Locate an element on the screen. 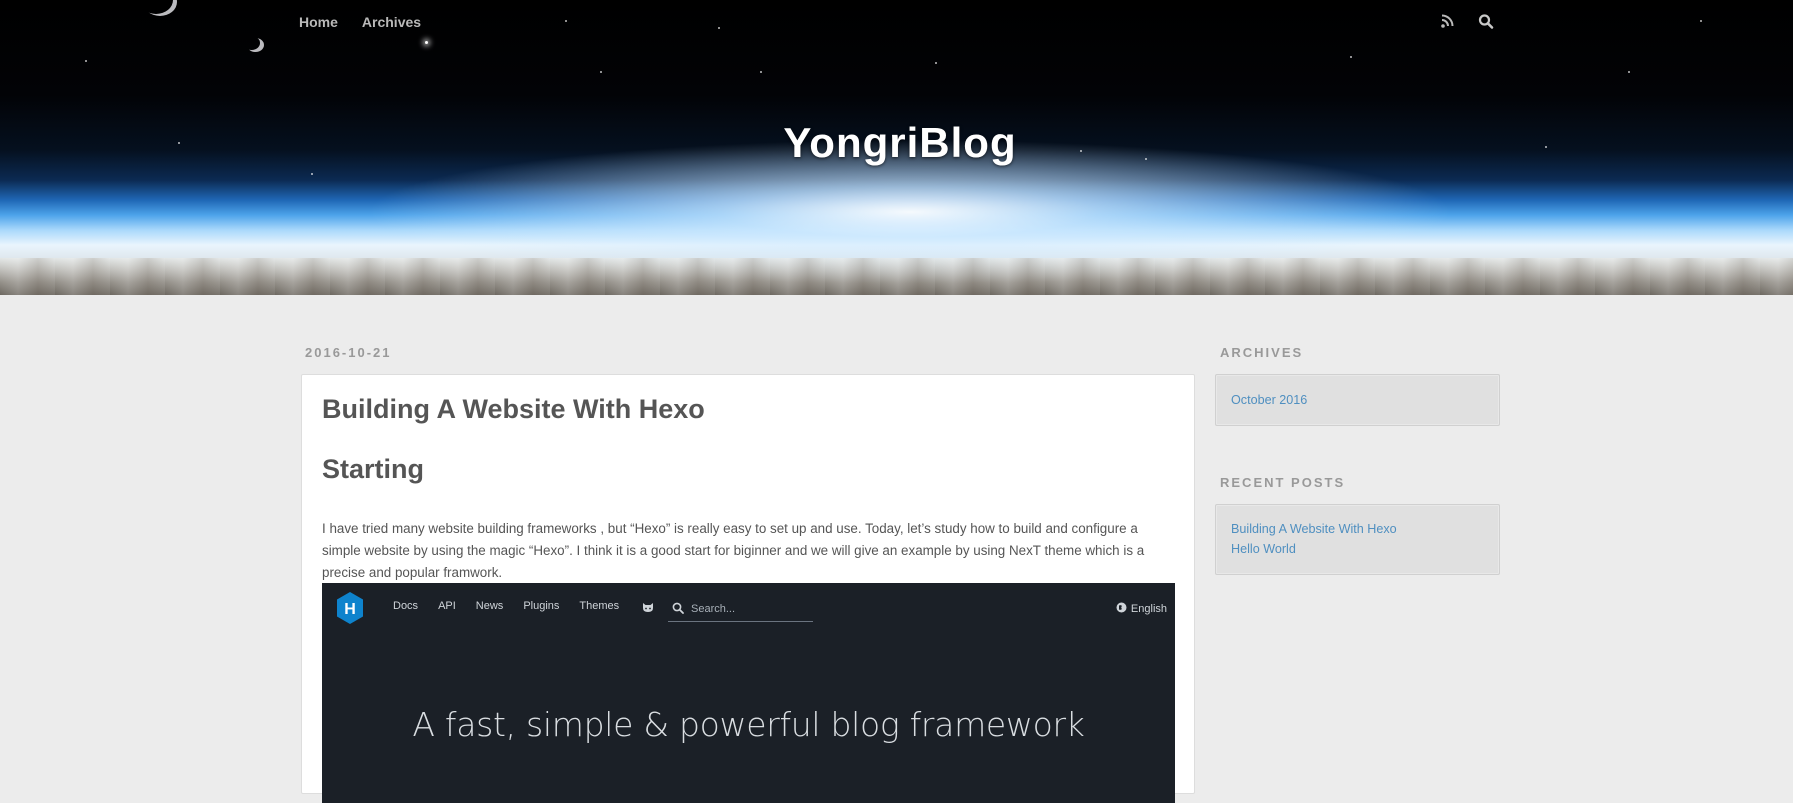  recent-posts-box: Building A Website With Hexo Hello World is located at coordinates (1357, 539).